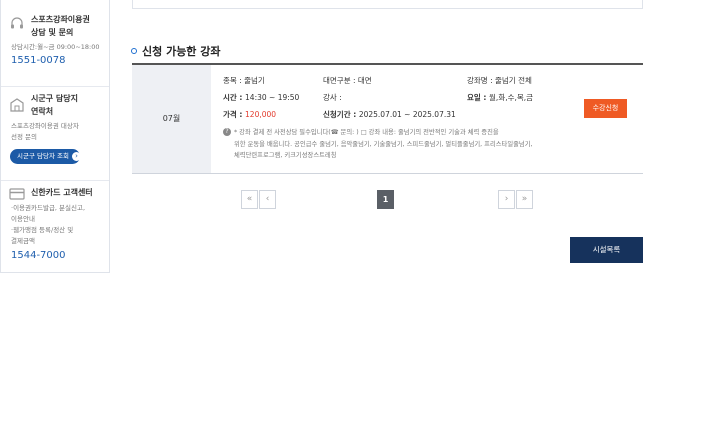  I want to click on local-contact-lookup-label: 시군구 담당자 조회, so click(43, 156).